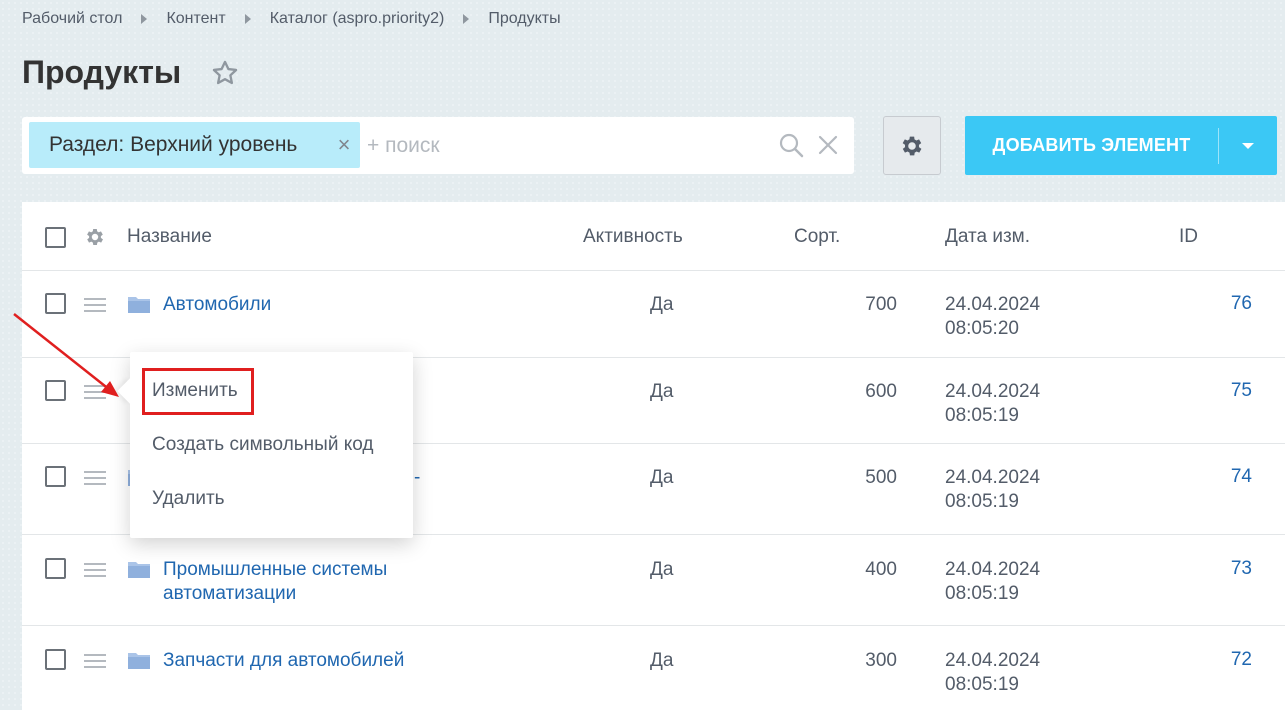  Describe the element at coordinates (524, 18) in the screenshot. I see `breadcrumb-item-current: Продукты` at that location.